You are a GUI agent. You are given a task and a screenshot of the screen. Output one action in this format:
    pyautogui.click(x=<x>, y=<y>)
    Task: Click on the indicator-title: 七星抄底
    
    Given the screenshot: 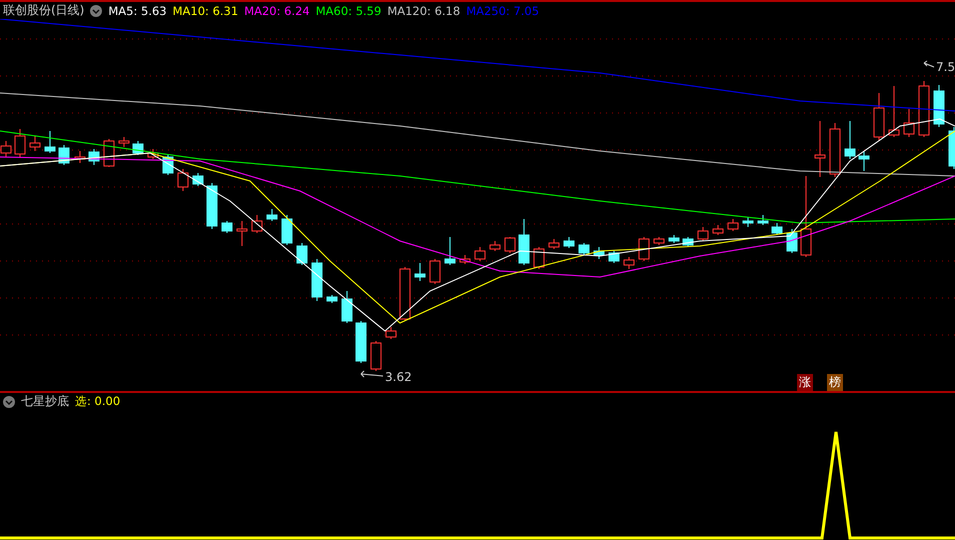 What is the action you would take?
    pyautogui.click(x=45, y=401)
    